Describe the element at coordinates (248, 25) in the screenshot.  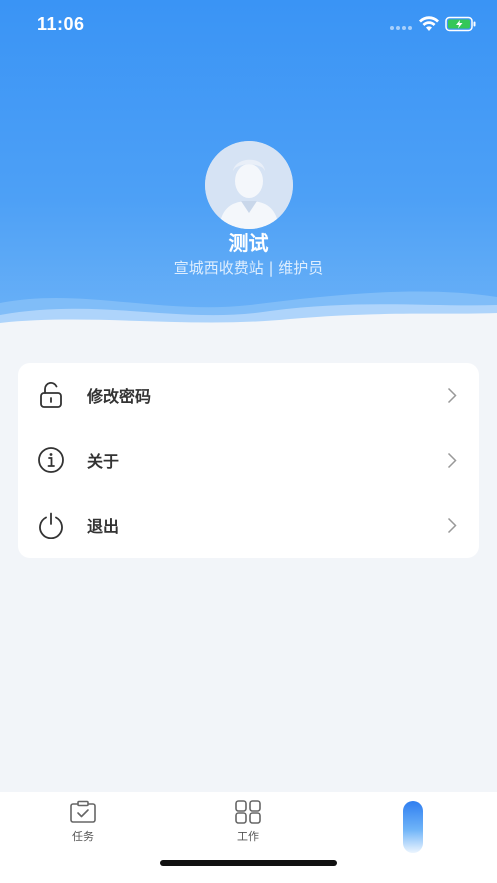
I see `status-bar: 11:06` at that location.